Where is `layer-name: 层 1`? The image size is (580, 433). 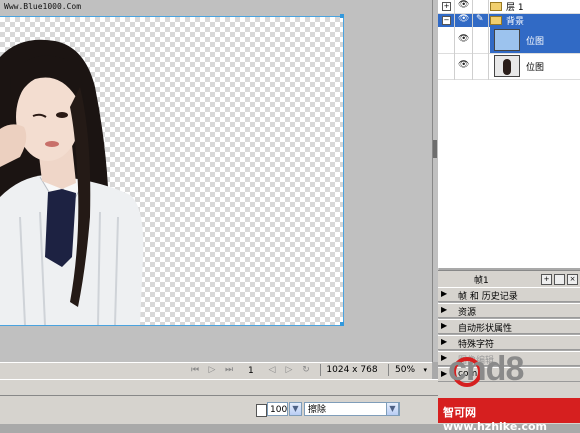
layer-name: 层 1 is located at coordinates (515, 8).